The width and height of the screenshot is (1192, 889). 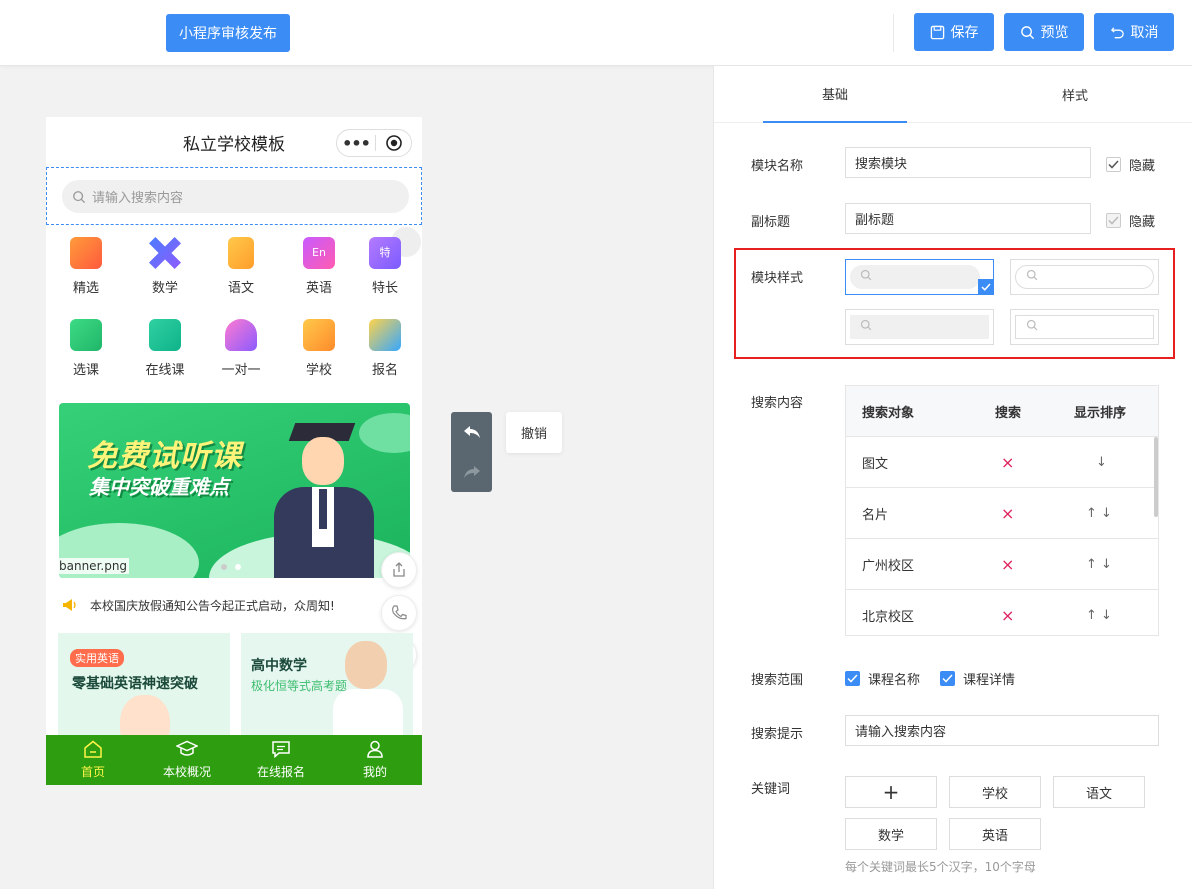 What do you see at coordinates (144, 688) in the screenshot?
I see `course-card-english: 实用英语 零基础英语神速突破` at bounding box center [144, 688].